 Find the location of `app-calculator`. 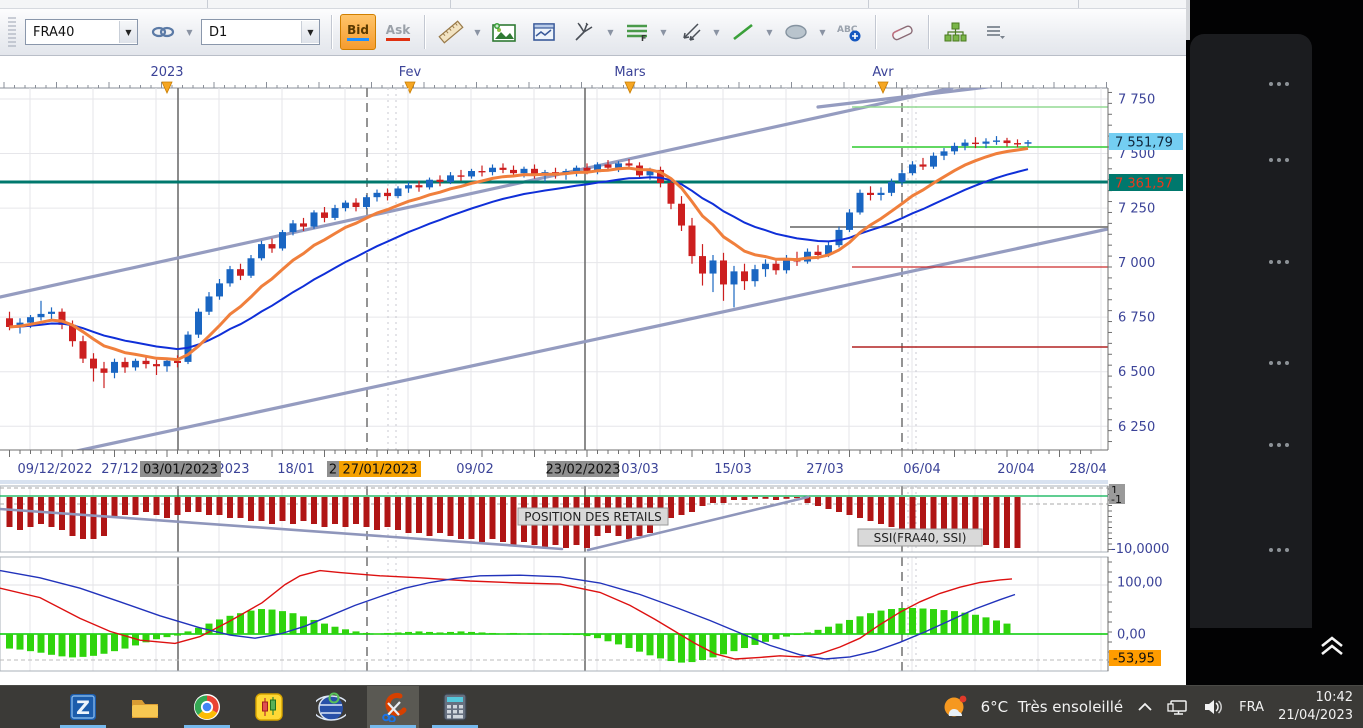

app-calculator is located at coordinates (455, 707).